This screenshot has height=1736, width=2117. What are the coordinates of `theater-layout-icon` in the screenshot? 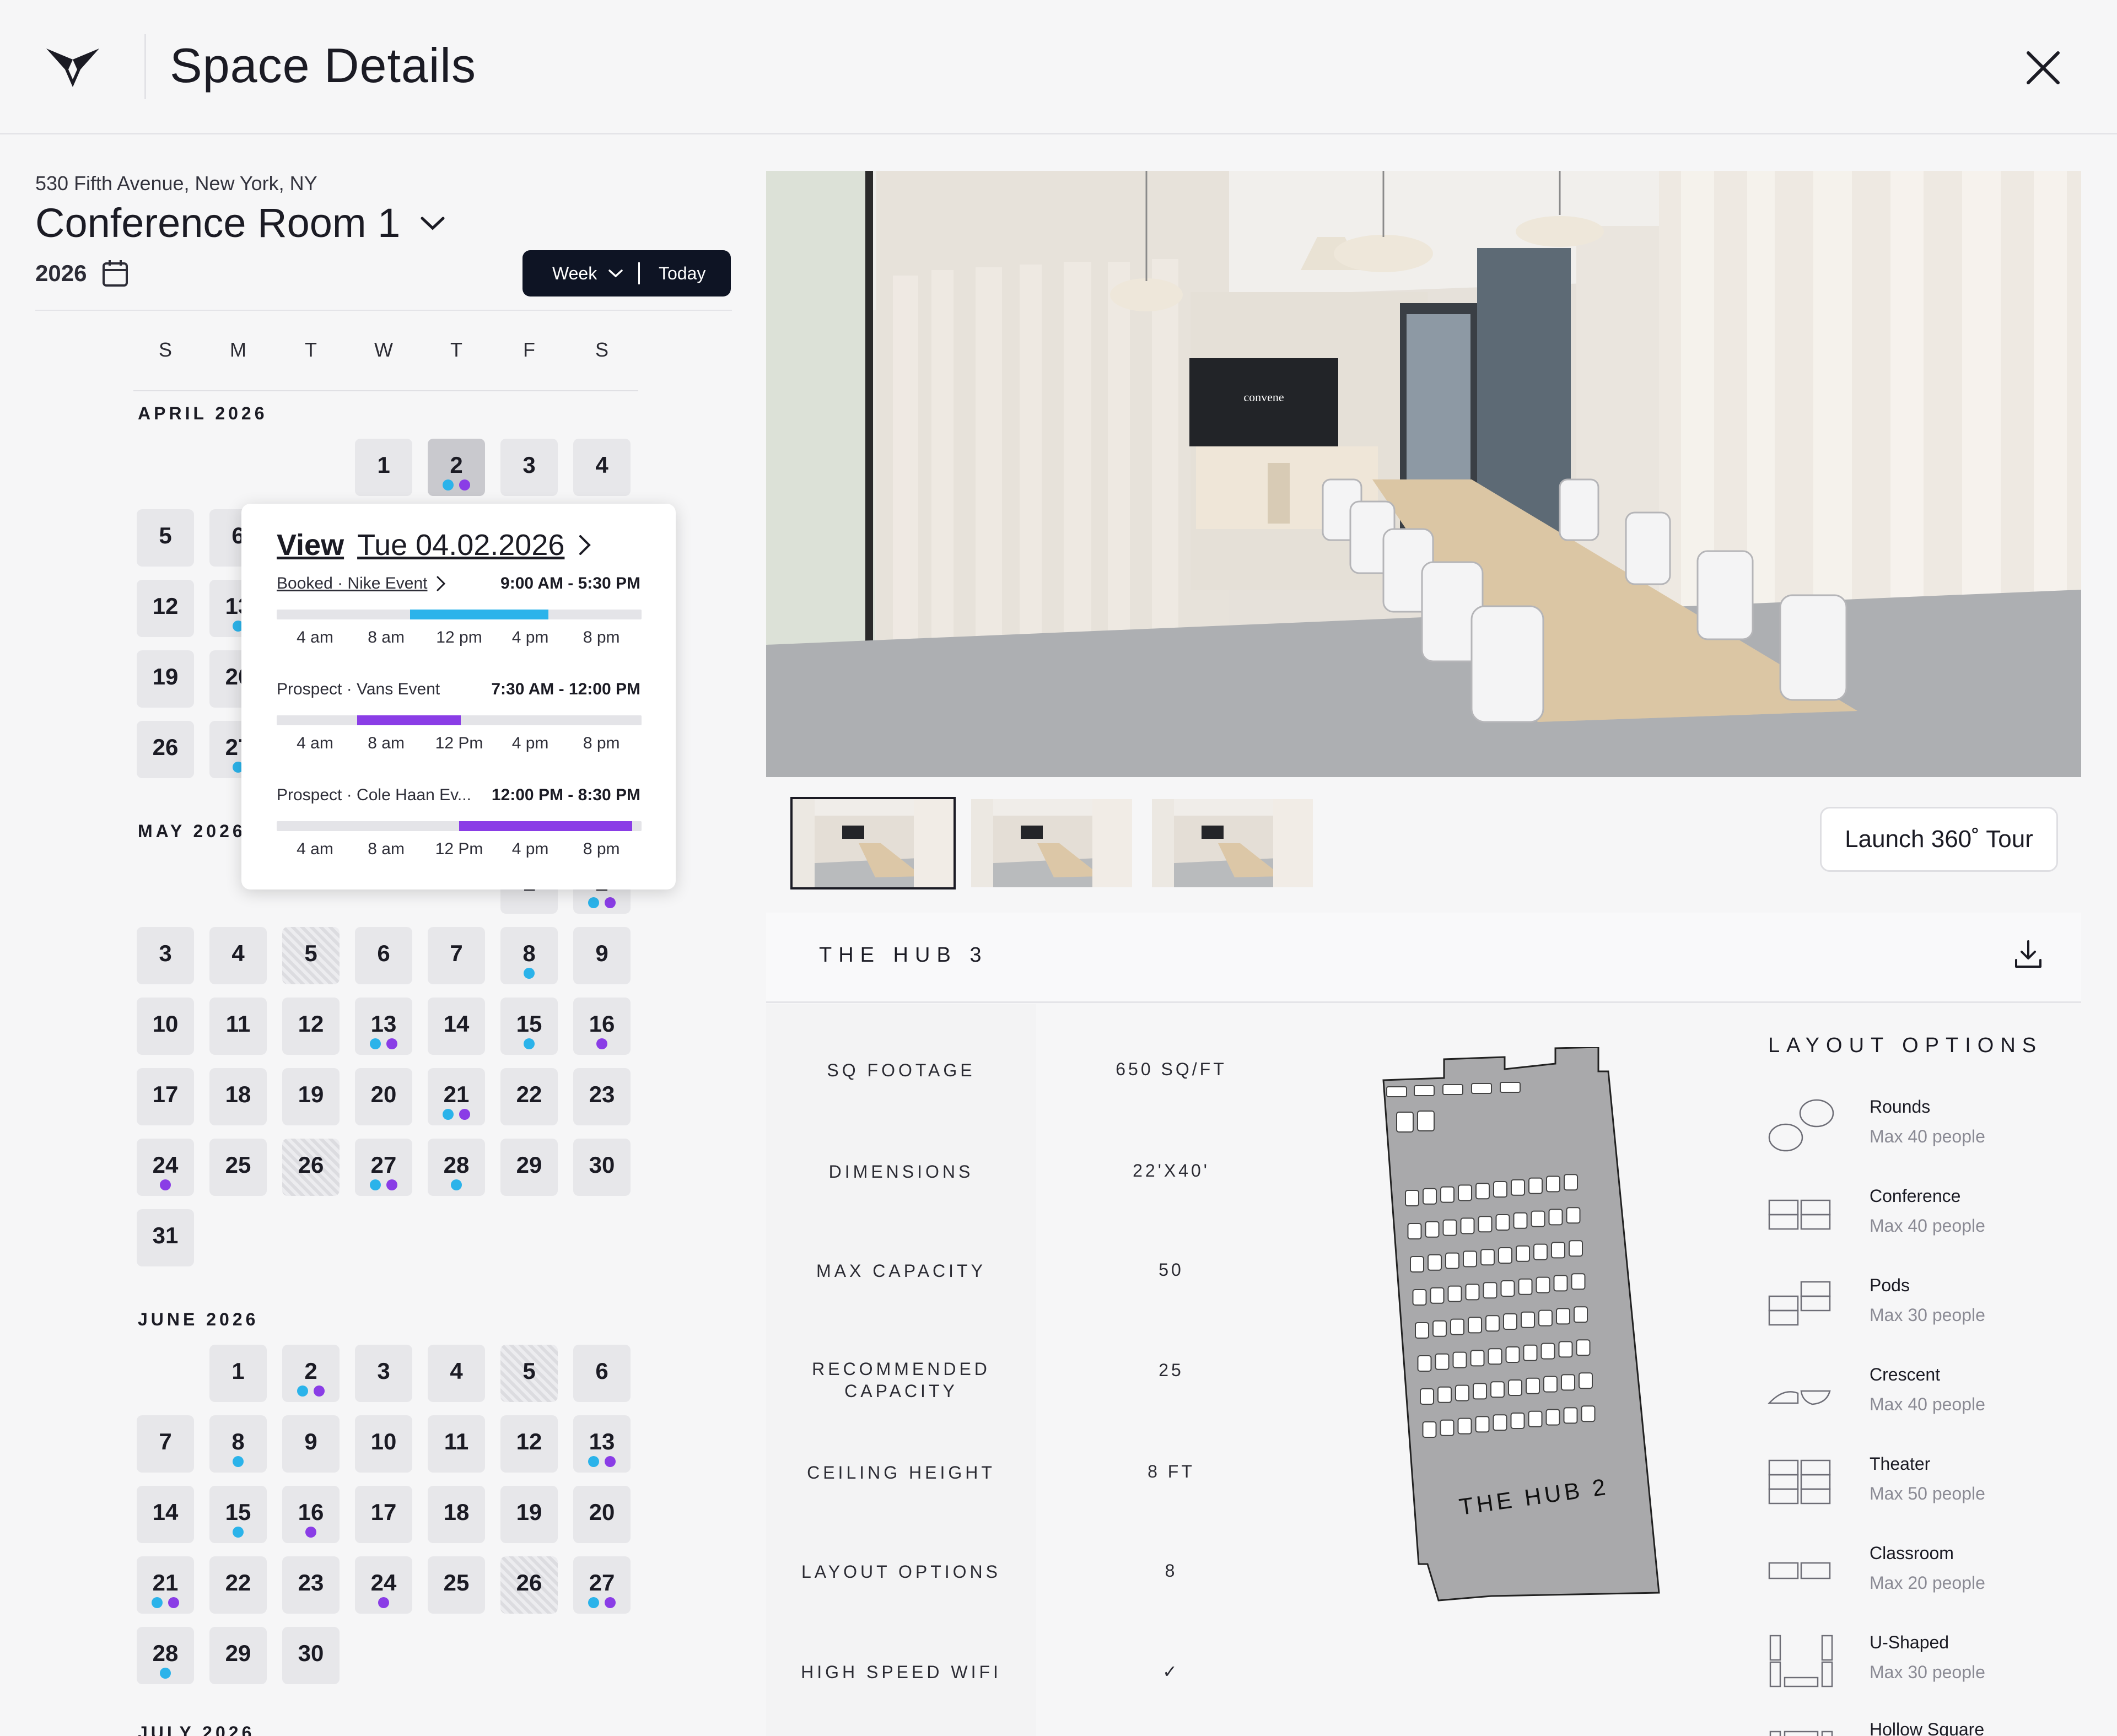 It's located at (1803, 1482).